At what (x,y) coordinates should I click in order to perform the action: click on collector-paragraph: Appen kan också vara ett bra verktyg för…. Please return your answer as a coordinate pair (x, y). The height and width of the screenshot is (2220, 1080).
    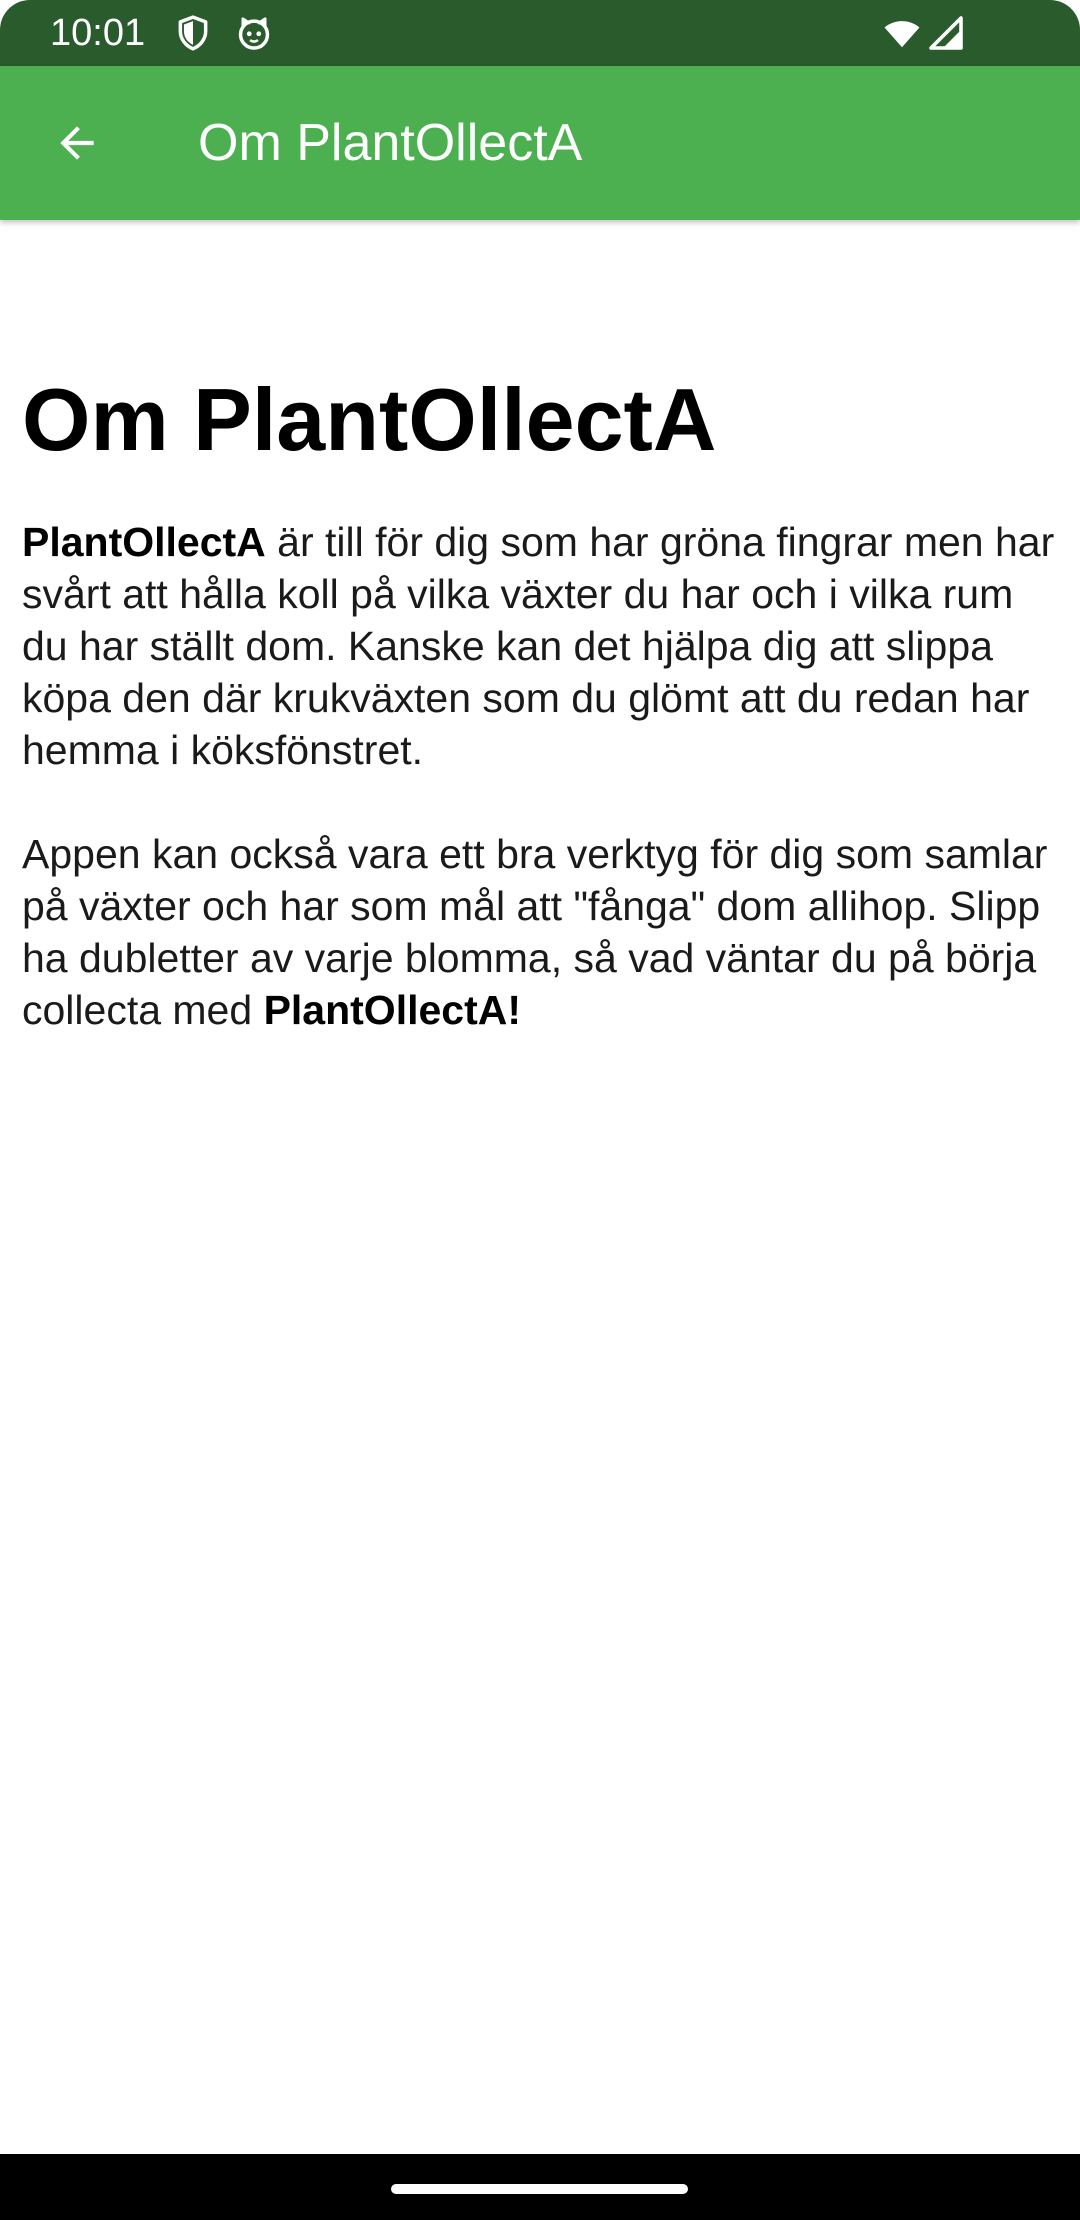
    Looking at the image, I should click on (540, 932).